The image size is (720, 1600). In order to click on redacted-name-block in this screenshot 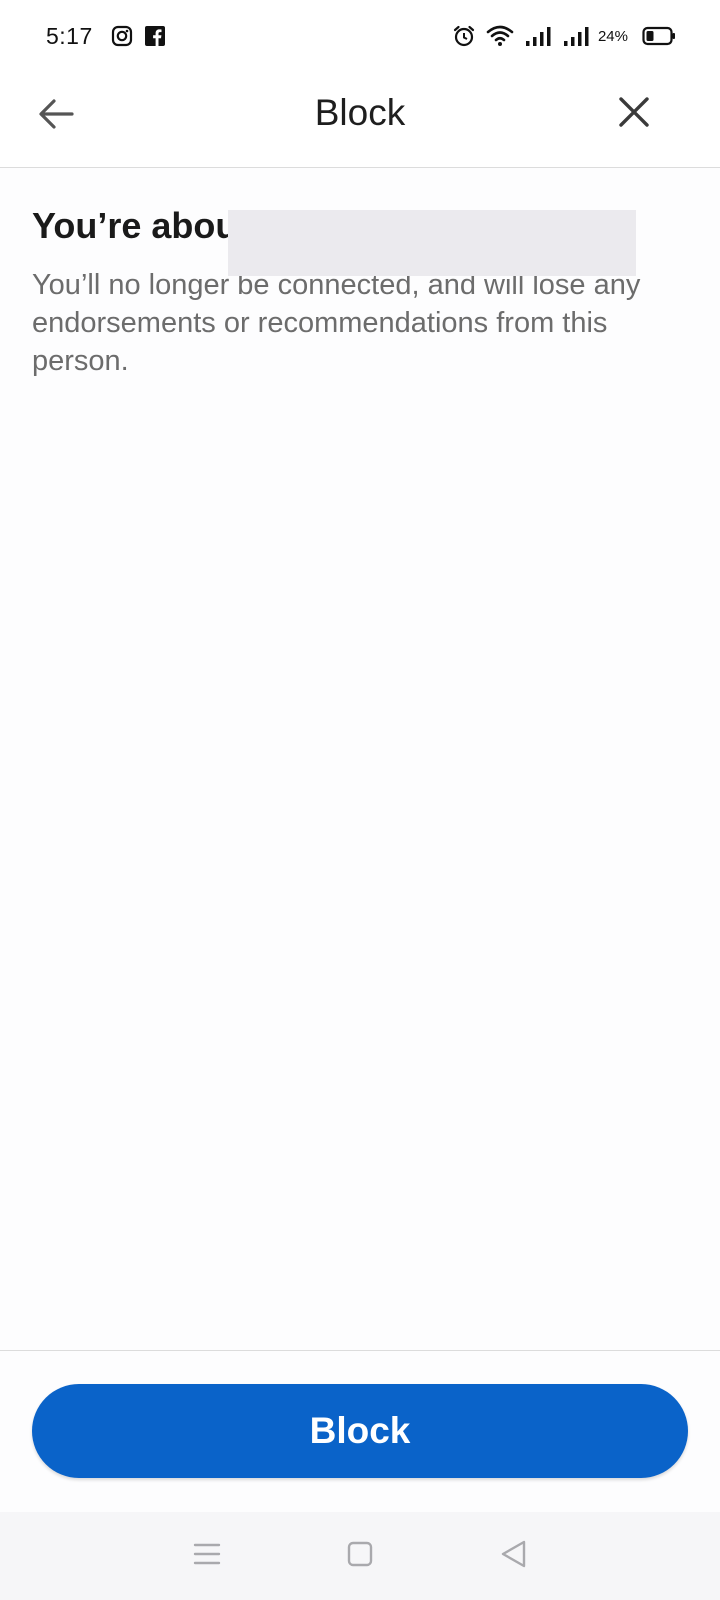, I will do `click(432, 243)`.